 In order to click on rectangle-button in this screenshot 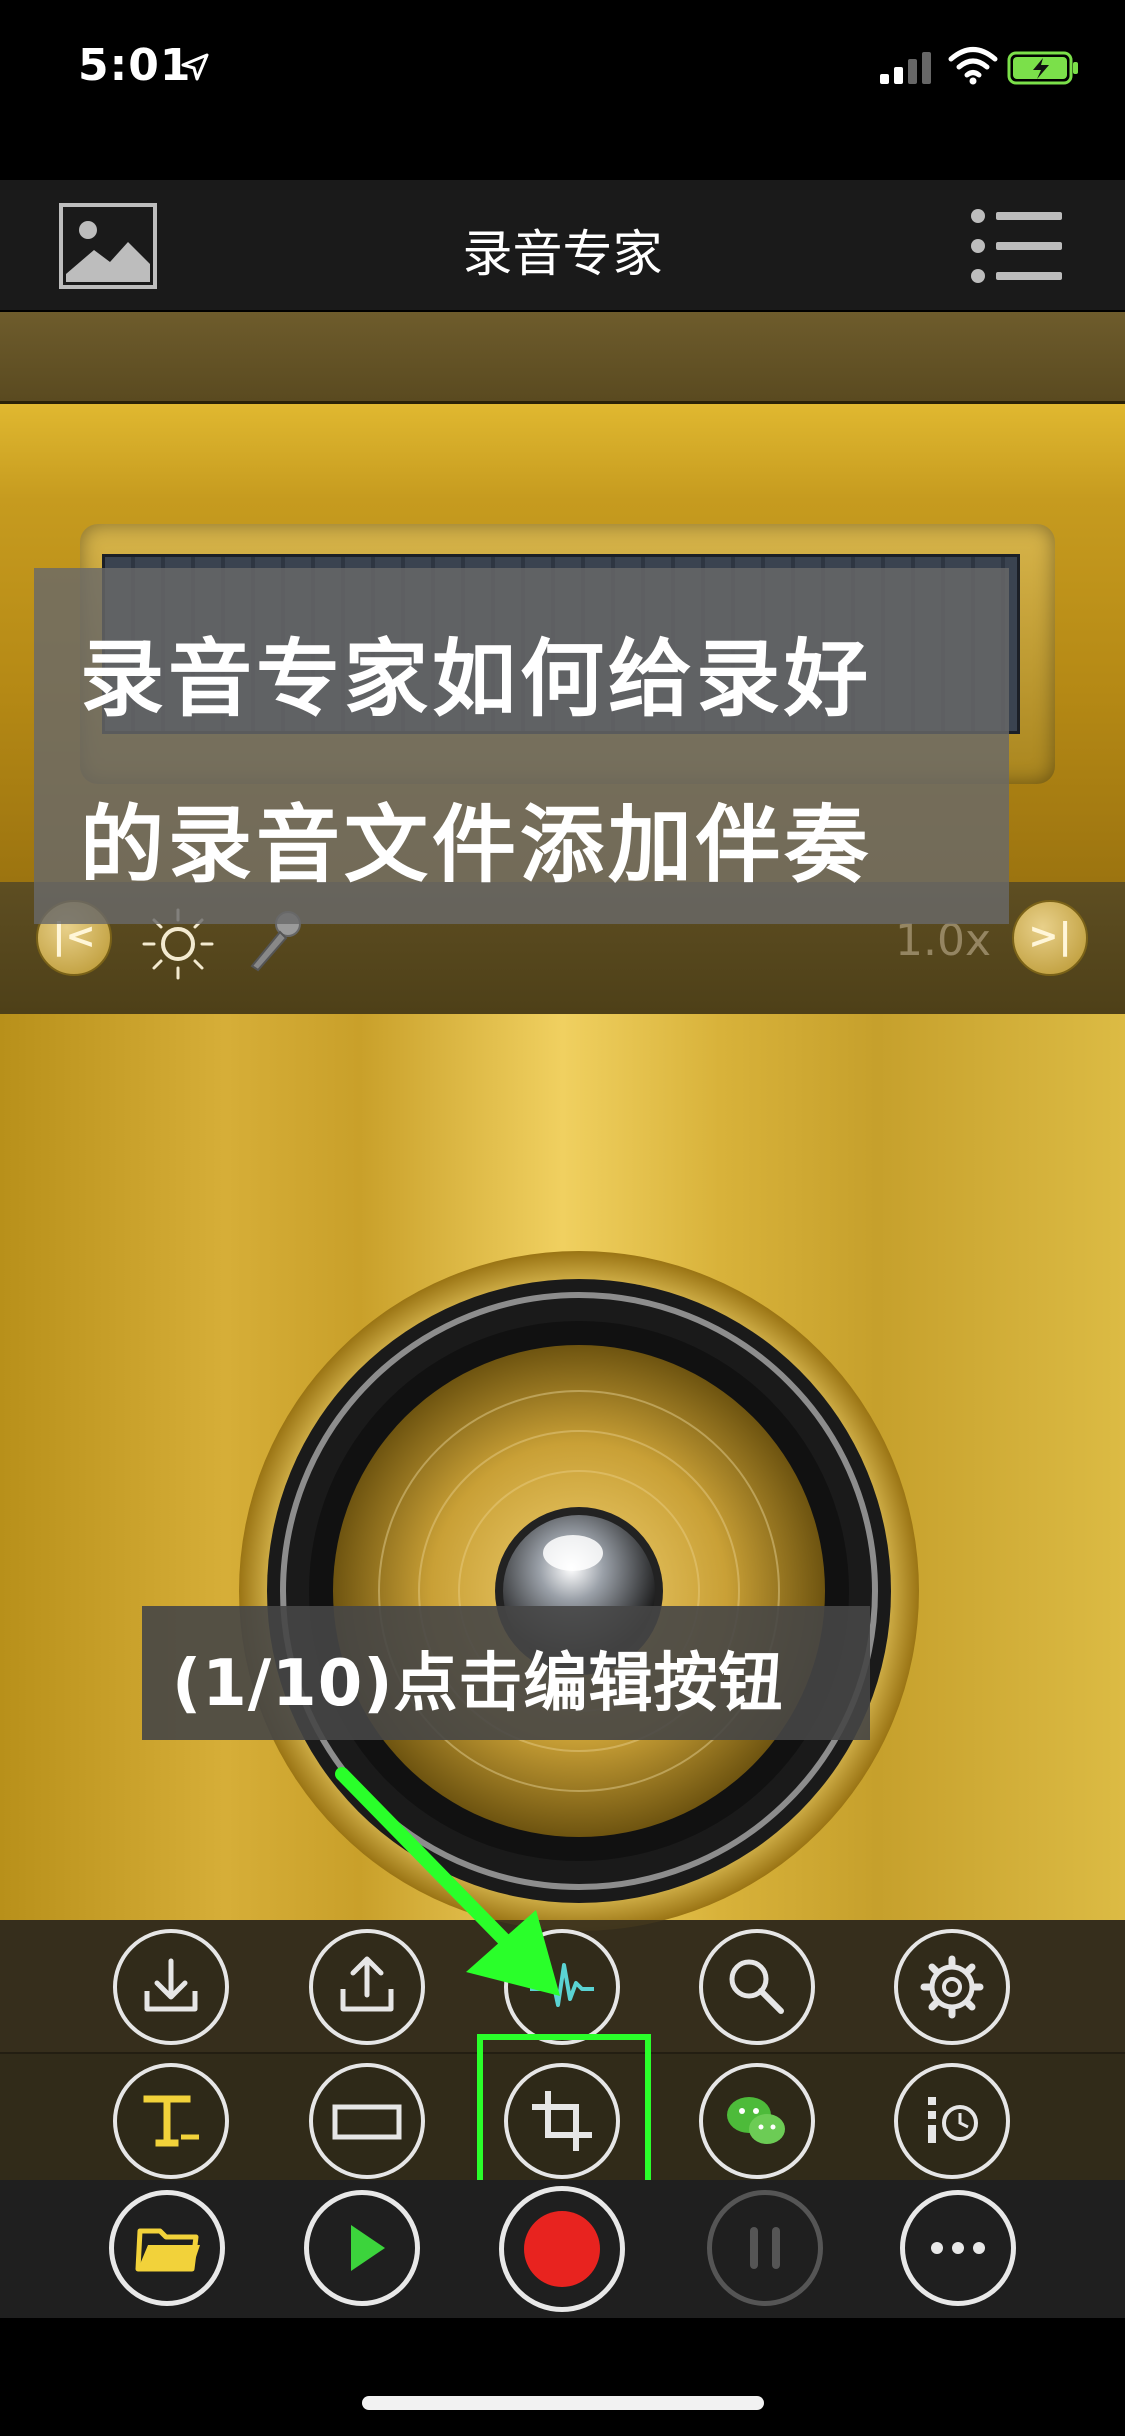, I will do `click(367, 2121)`.